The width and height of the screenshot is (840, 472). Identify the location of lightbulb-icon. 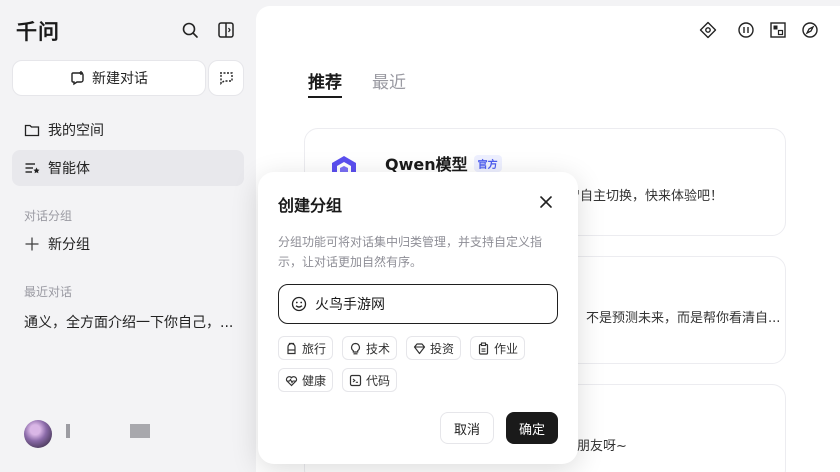
(355, 348).